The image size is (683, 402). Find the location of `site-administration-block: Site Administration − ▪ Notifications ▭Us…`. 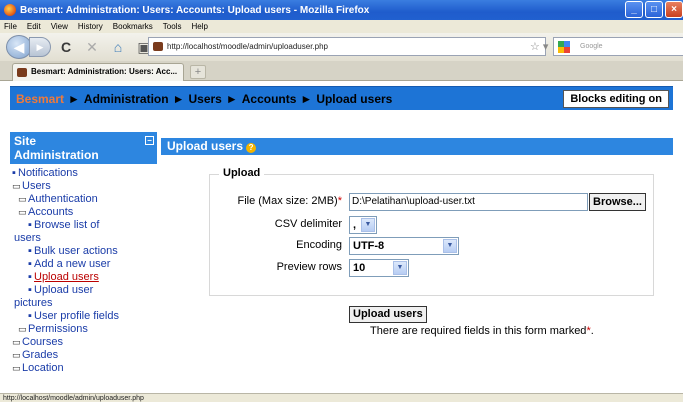

site-administration-block: Site Administration − ▪ Notifications ▭Us… is located at coordinates (83, 253).